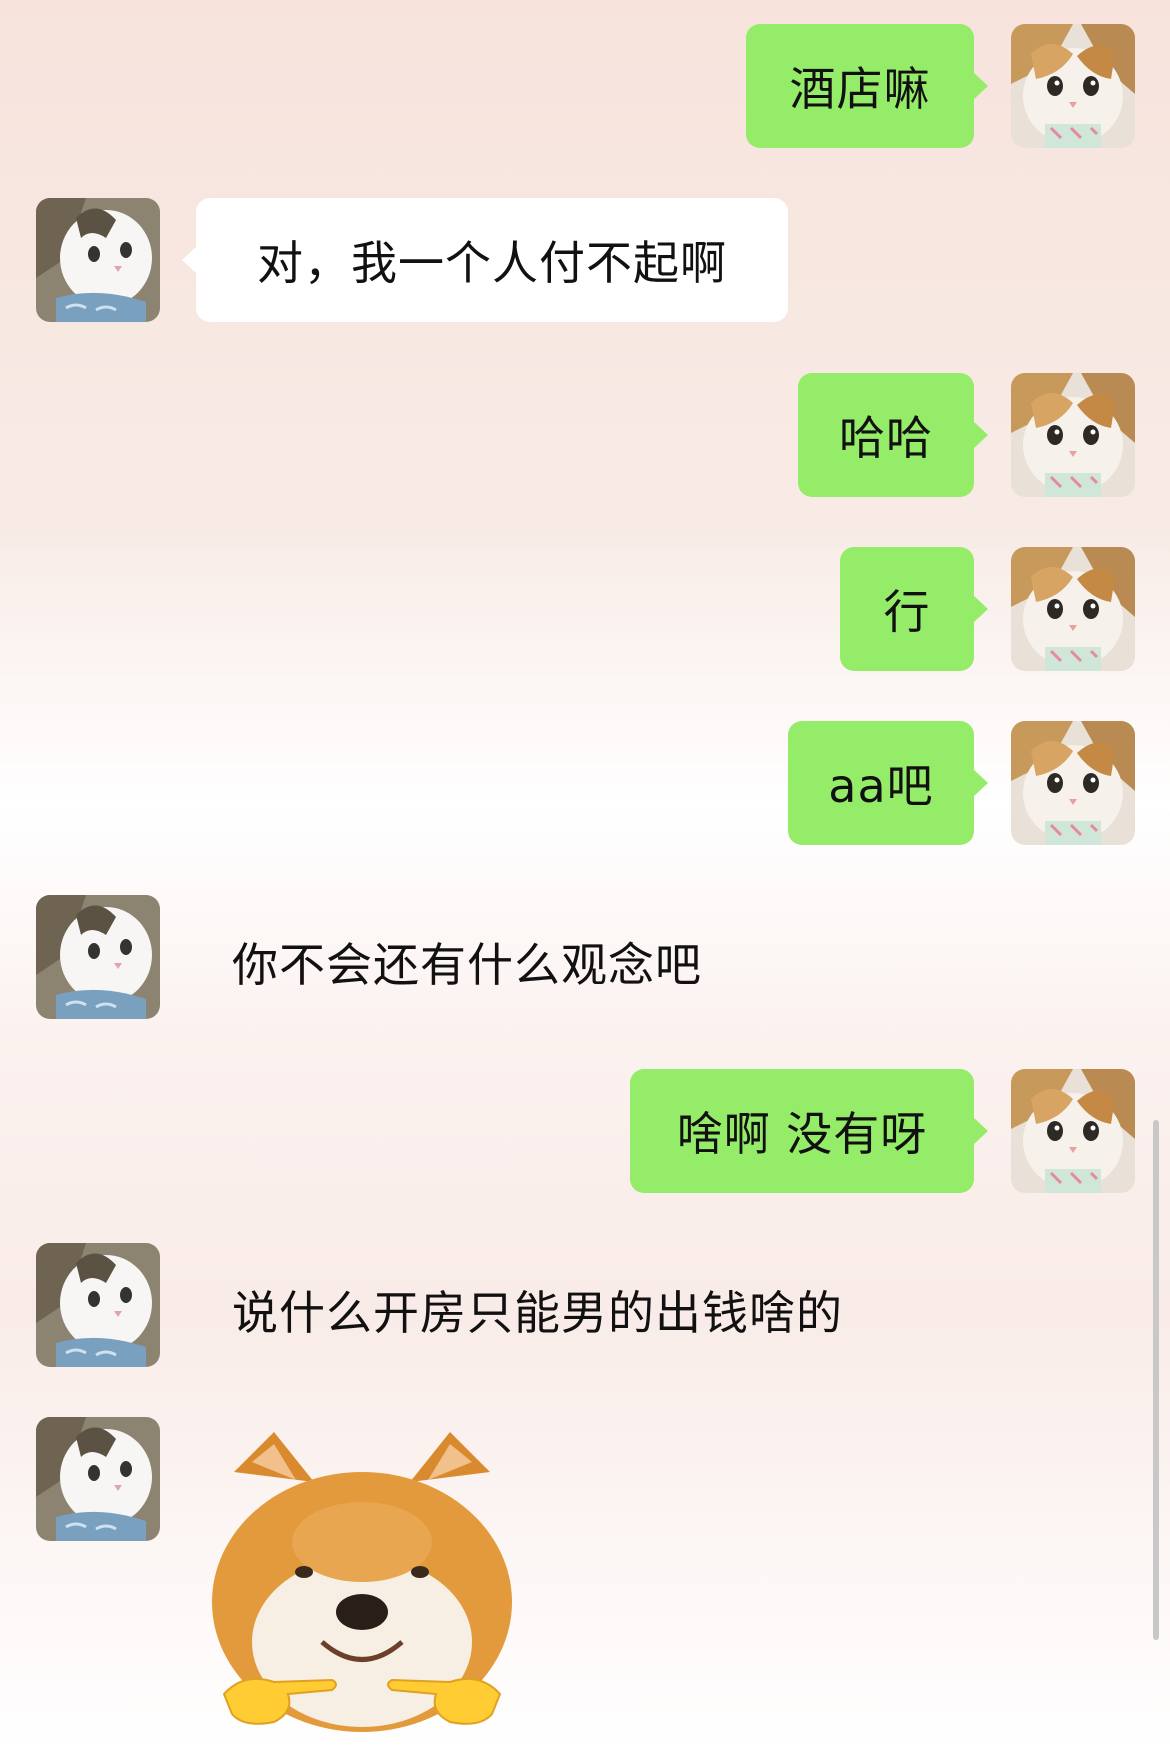  I want to click on message-text: 对，我一个人付不起啊, so click(492, 263).